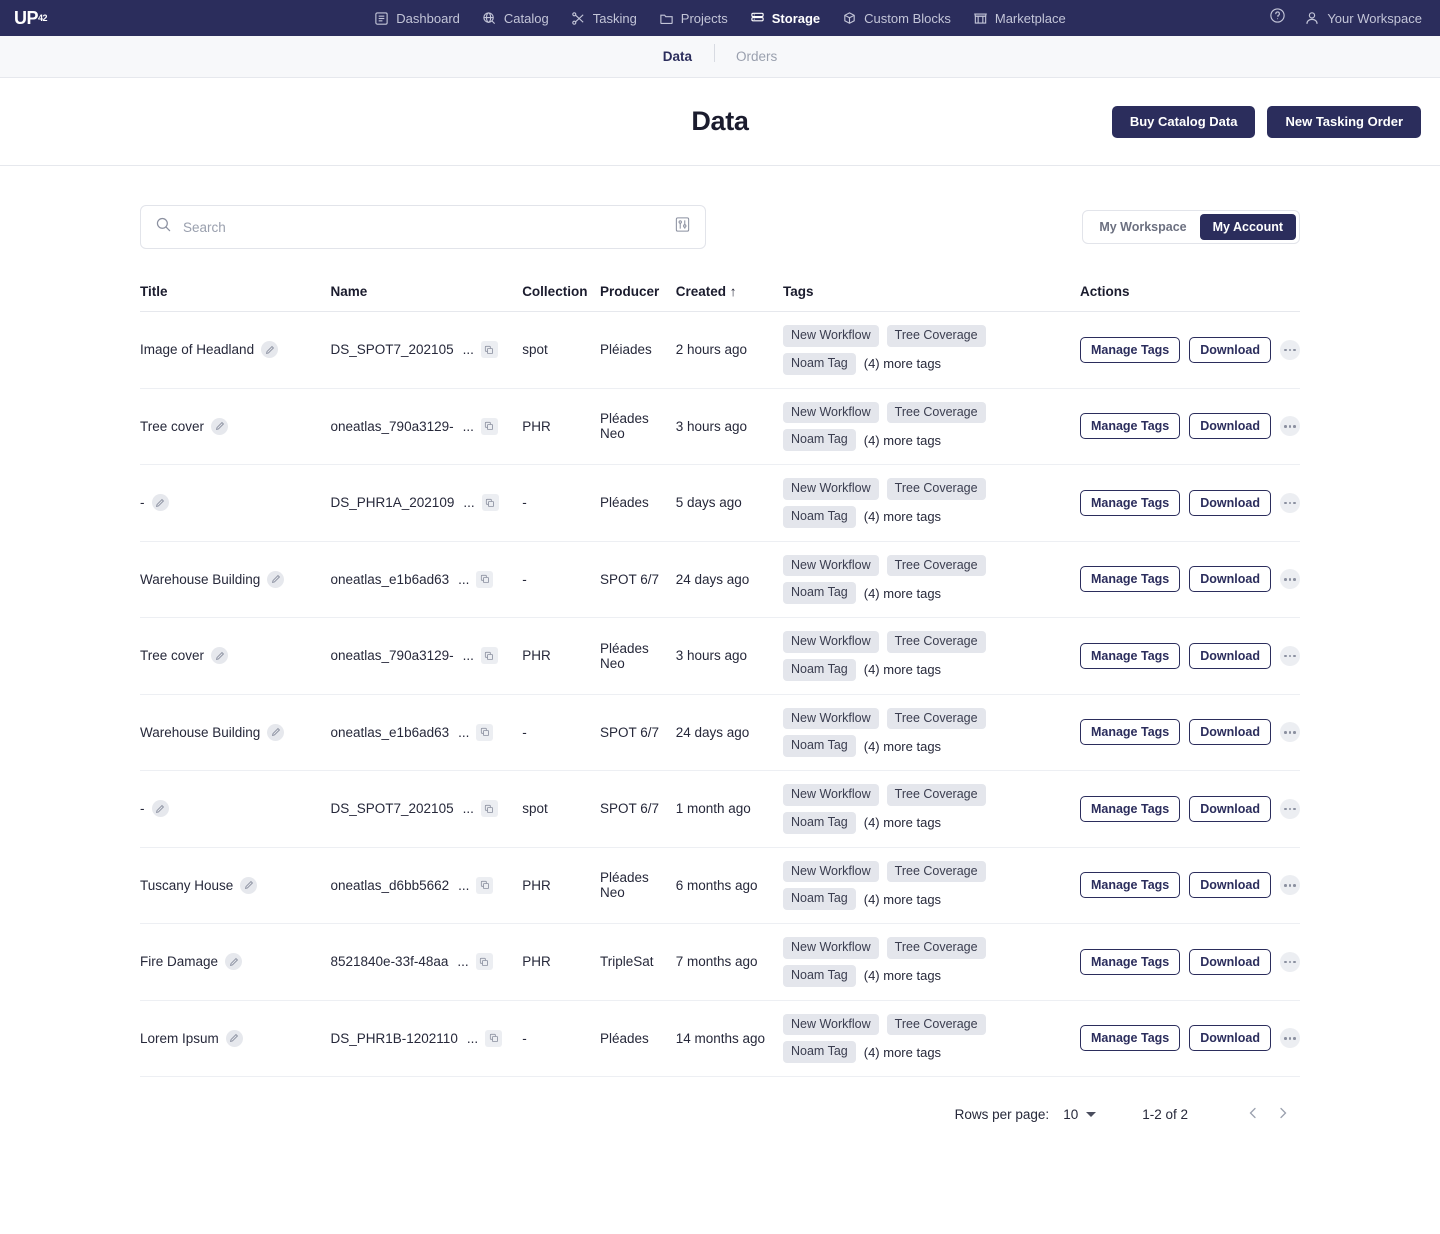  Describe the element at coordinates (31, 18) in the screenshot. I see `up42-logo: UP 42` at that location.